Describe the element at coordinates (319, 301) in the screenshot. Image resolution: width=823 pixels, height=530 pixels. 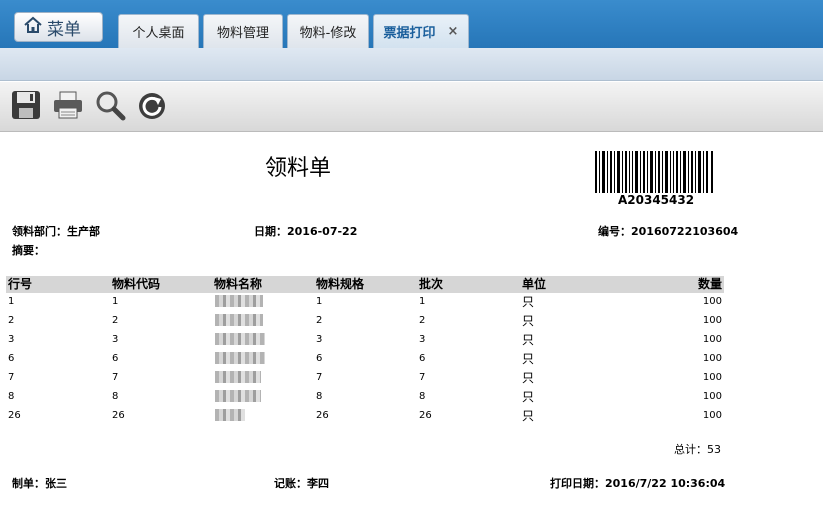
I see `table-cell-spec: 1` at that location.